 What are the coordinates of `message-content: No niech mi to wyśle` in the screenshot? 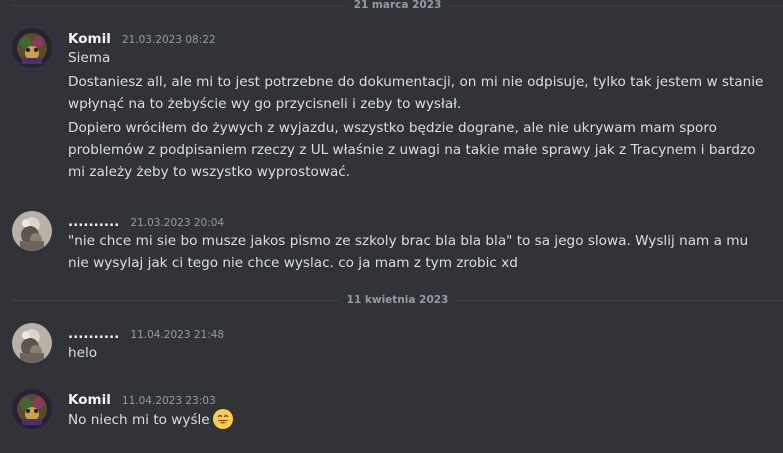 It's located at (418, 419).